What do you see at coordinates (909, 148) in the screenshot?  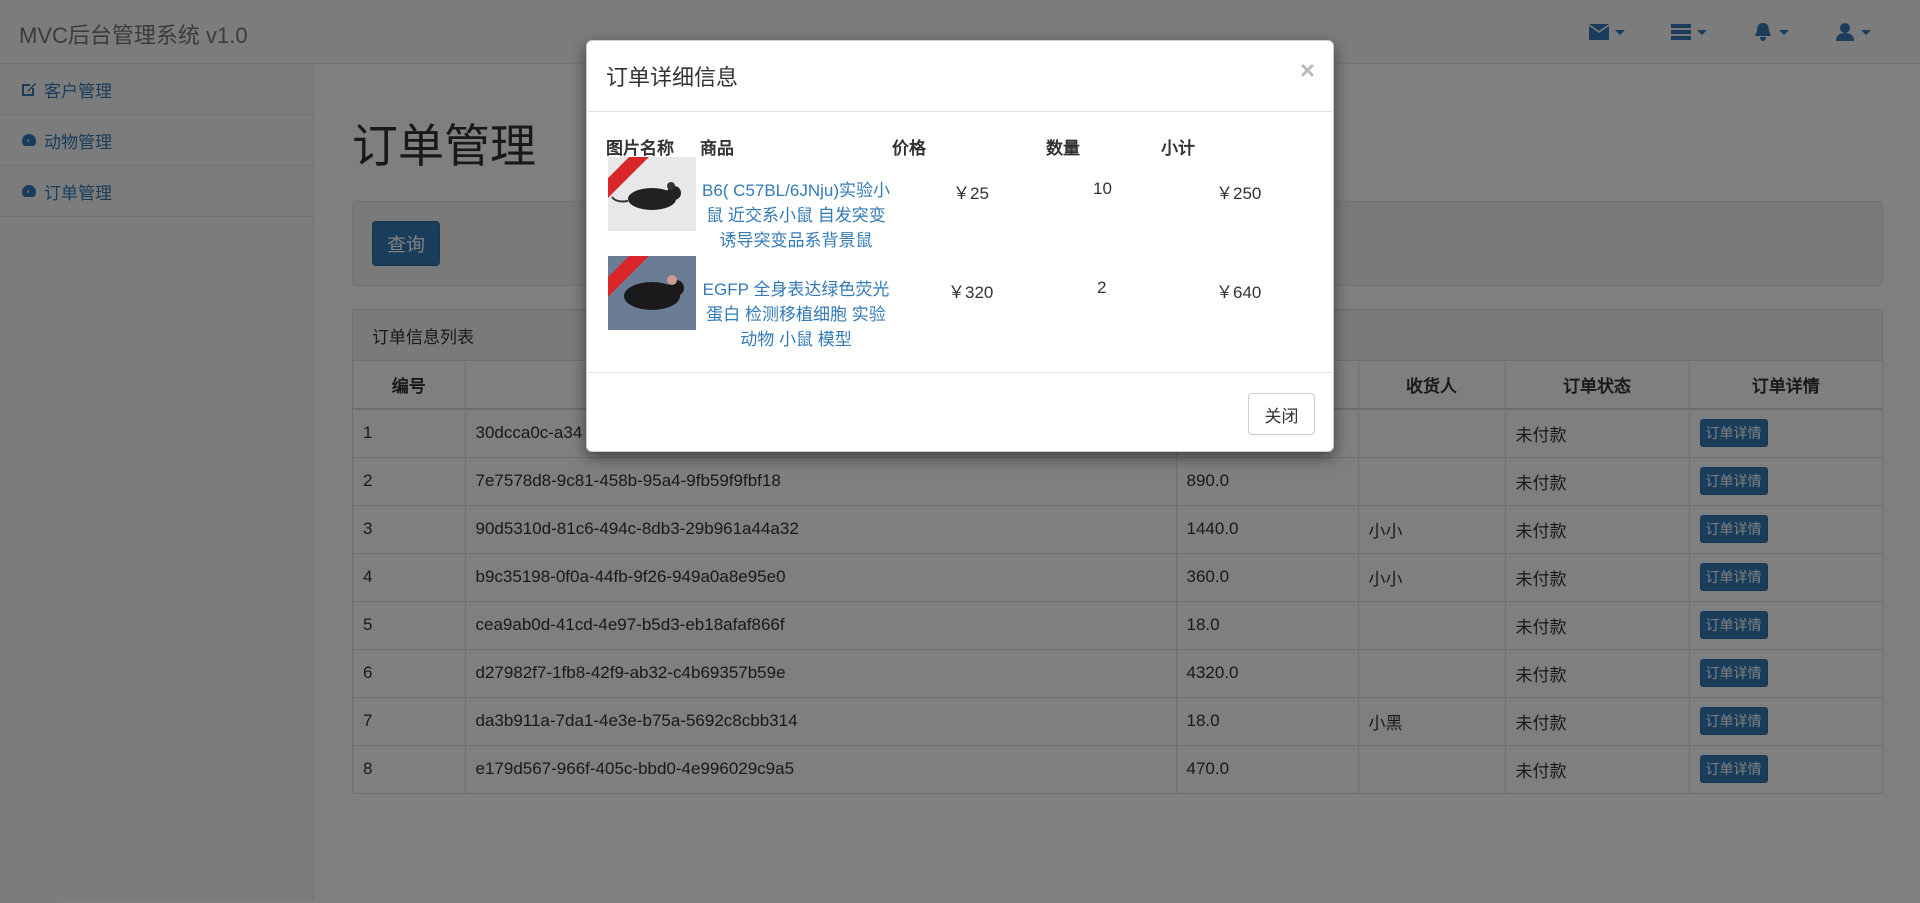 I see `header-price: 价格` at bounding box center [909, 148].